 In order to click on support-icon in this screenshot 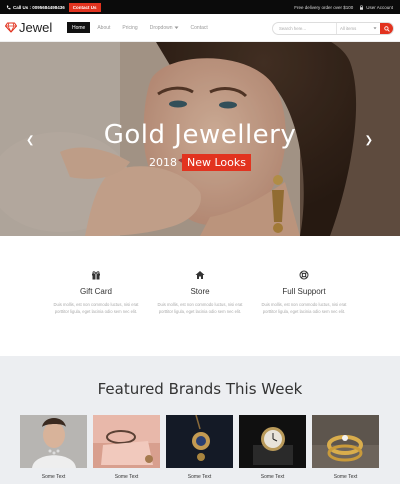, I will do `click(304, 275)`.